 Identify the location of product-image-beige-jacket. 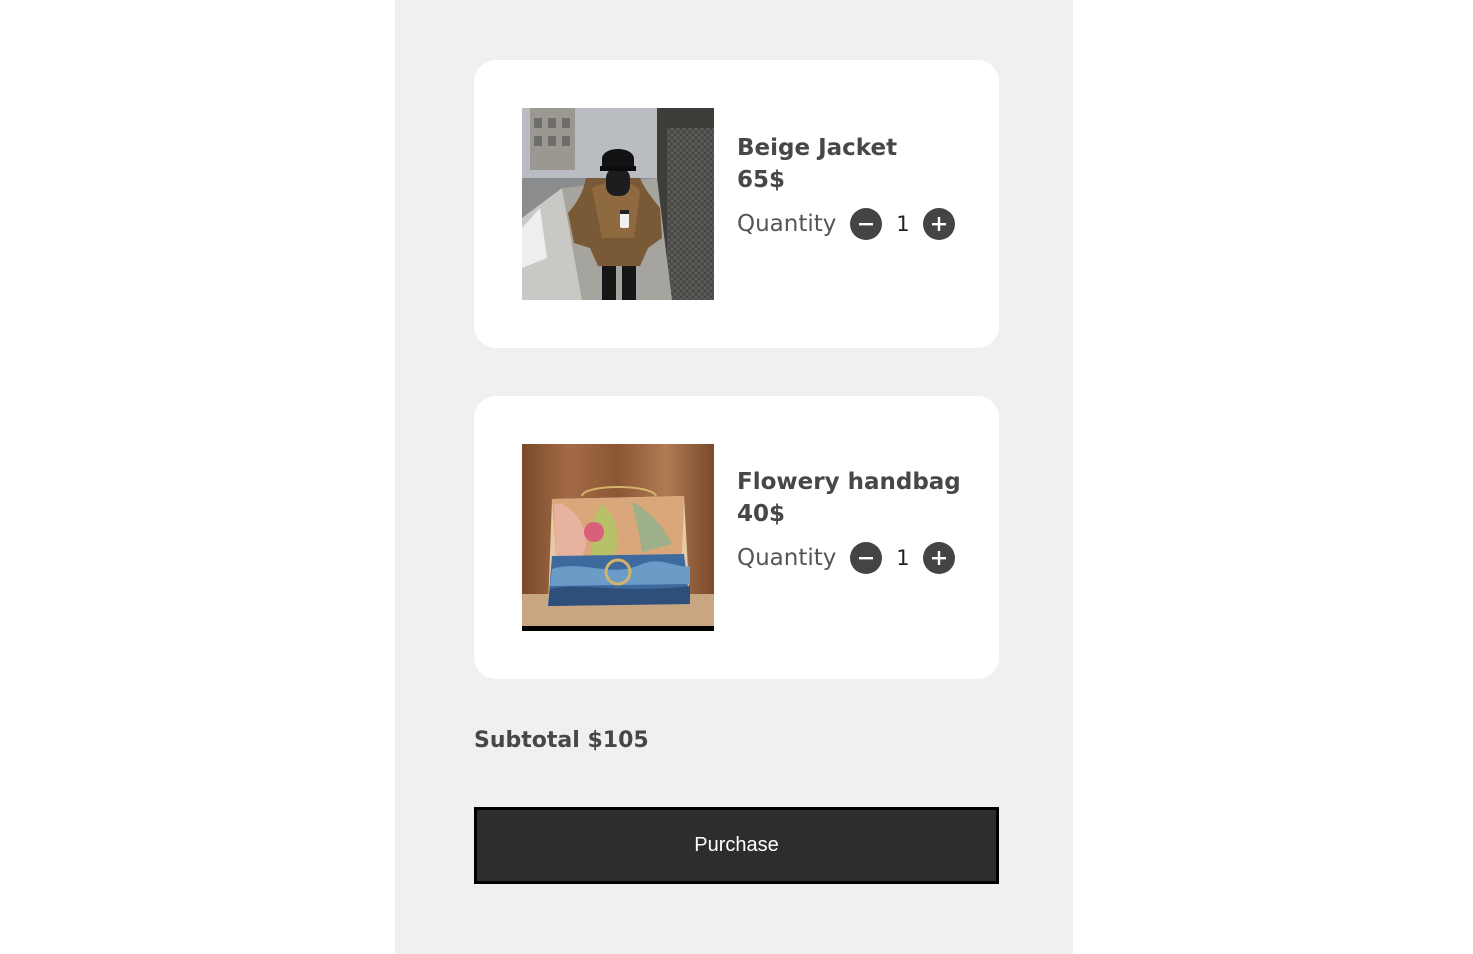
(618, 204).